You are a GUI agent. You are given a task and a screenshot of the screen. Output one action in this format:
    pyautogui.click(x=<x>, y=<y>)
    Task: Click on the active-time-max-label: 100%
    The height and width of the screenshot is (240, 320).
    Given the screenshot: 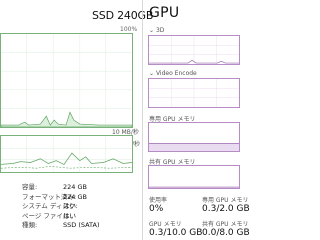 What is the action you would take?
    pyautogui.click(x=129, y=29)
    